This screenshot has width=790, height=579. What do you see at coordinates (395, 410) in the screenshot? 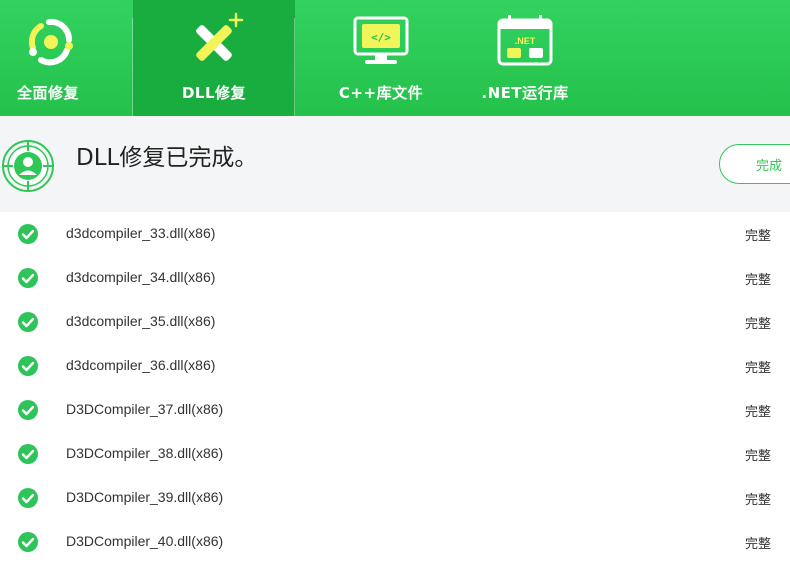
I see `list-item: D3DCompiler_37.dll(x86) 完整` at bounding box center [395, 410].